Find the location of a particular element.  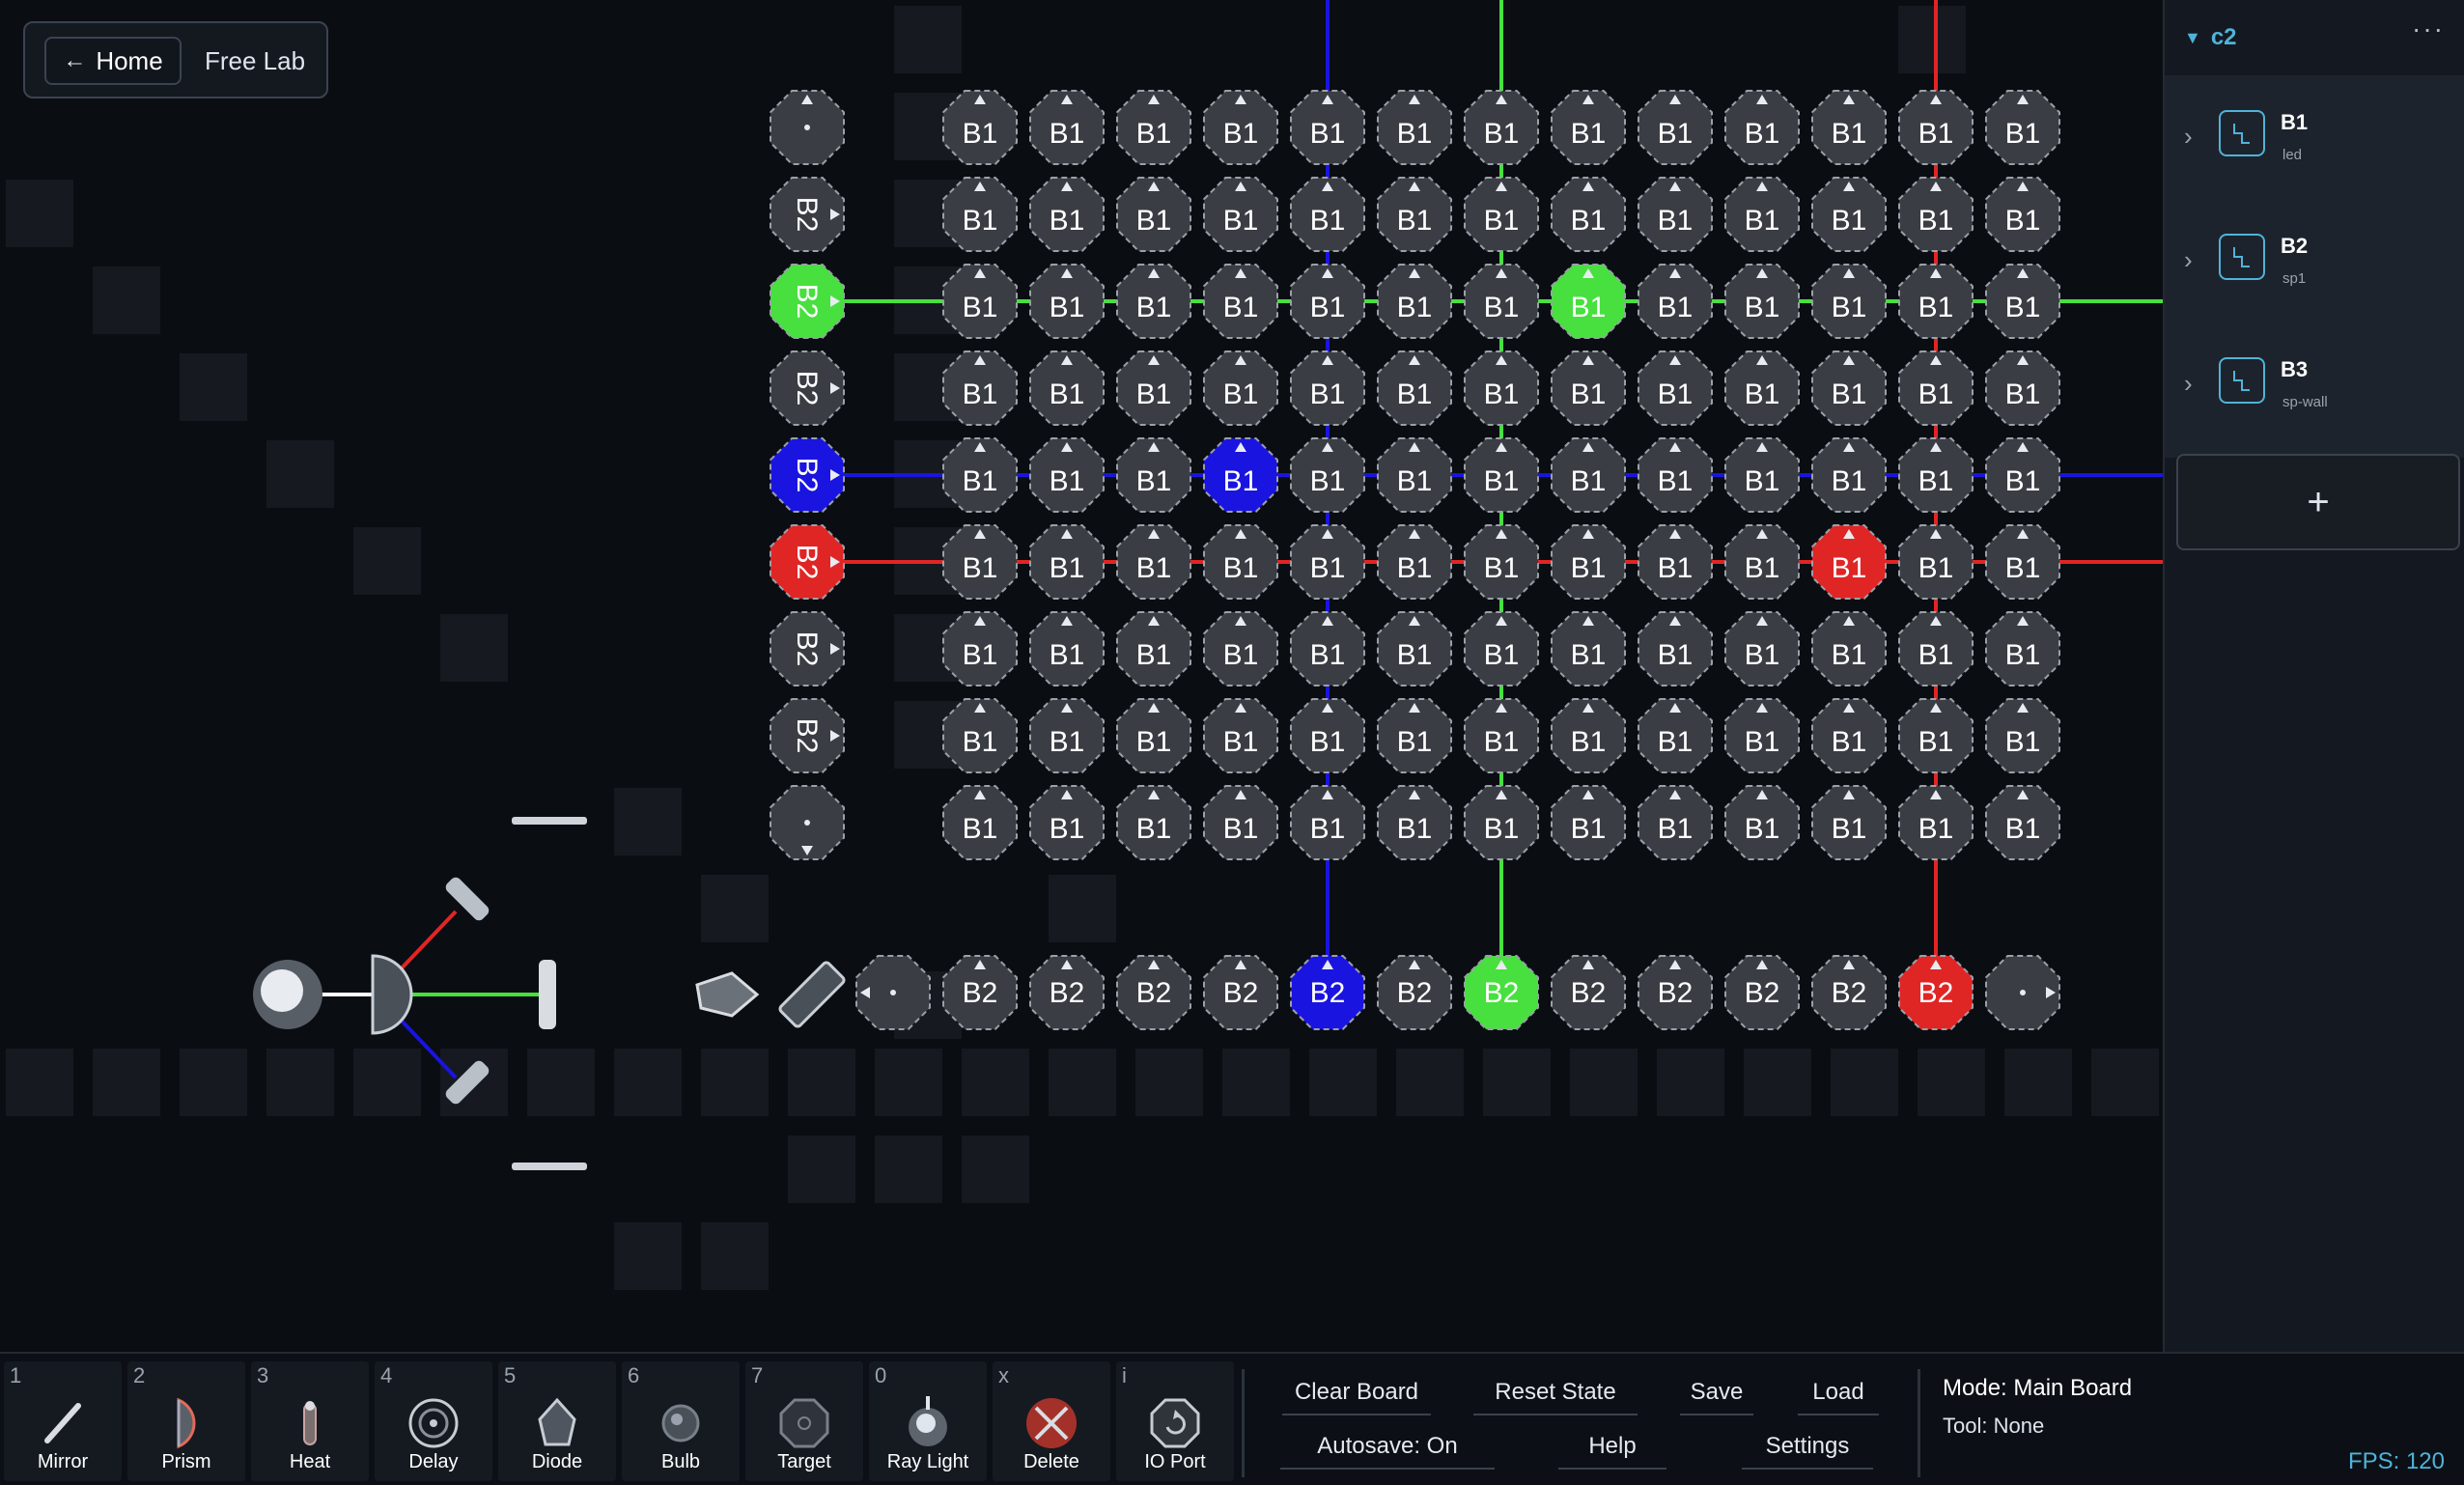

tool-target: 7 Target is located at coordinates (804, 1421).